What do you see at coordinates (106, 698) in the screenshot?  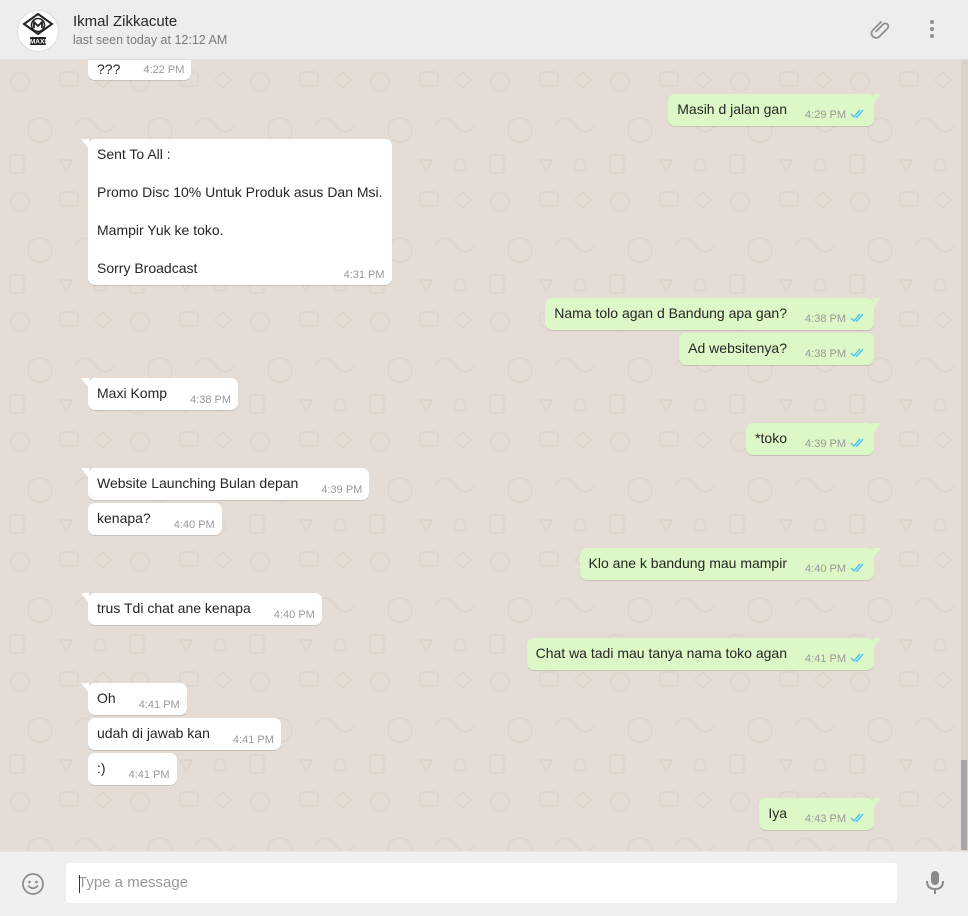 I see `message-text: Oh` at bounding box center [106, 698].